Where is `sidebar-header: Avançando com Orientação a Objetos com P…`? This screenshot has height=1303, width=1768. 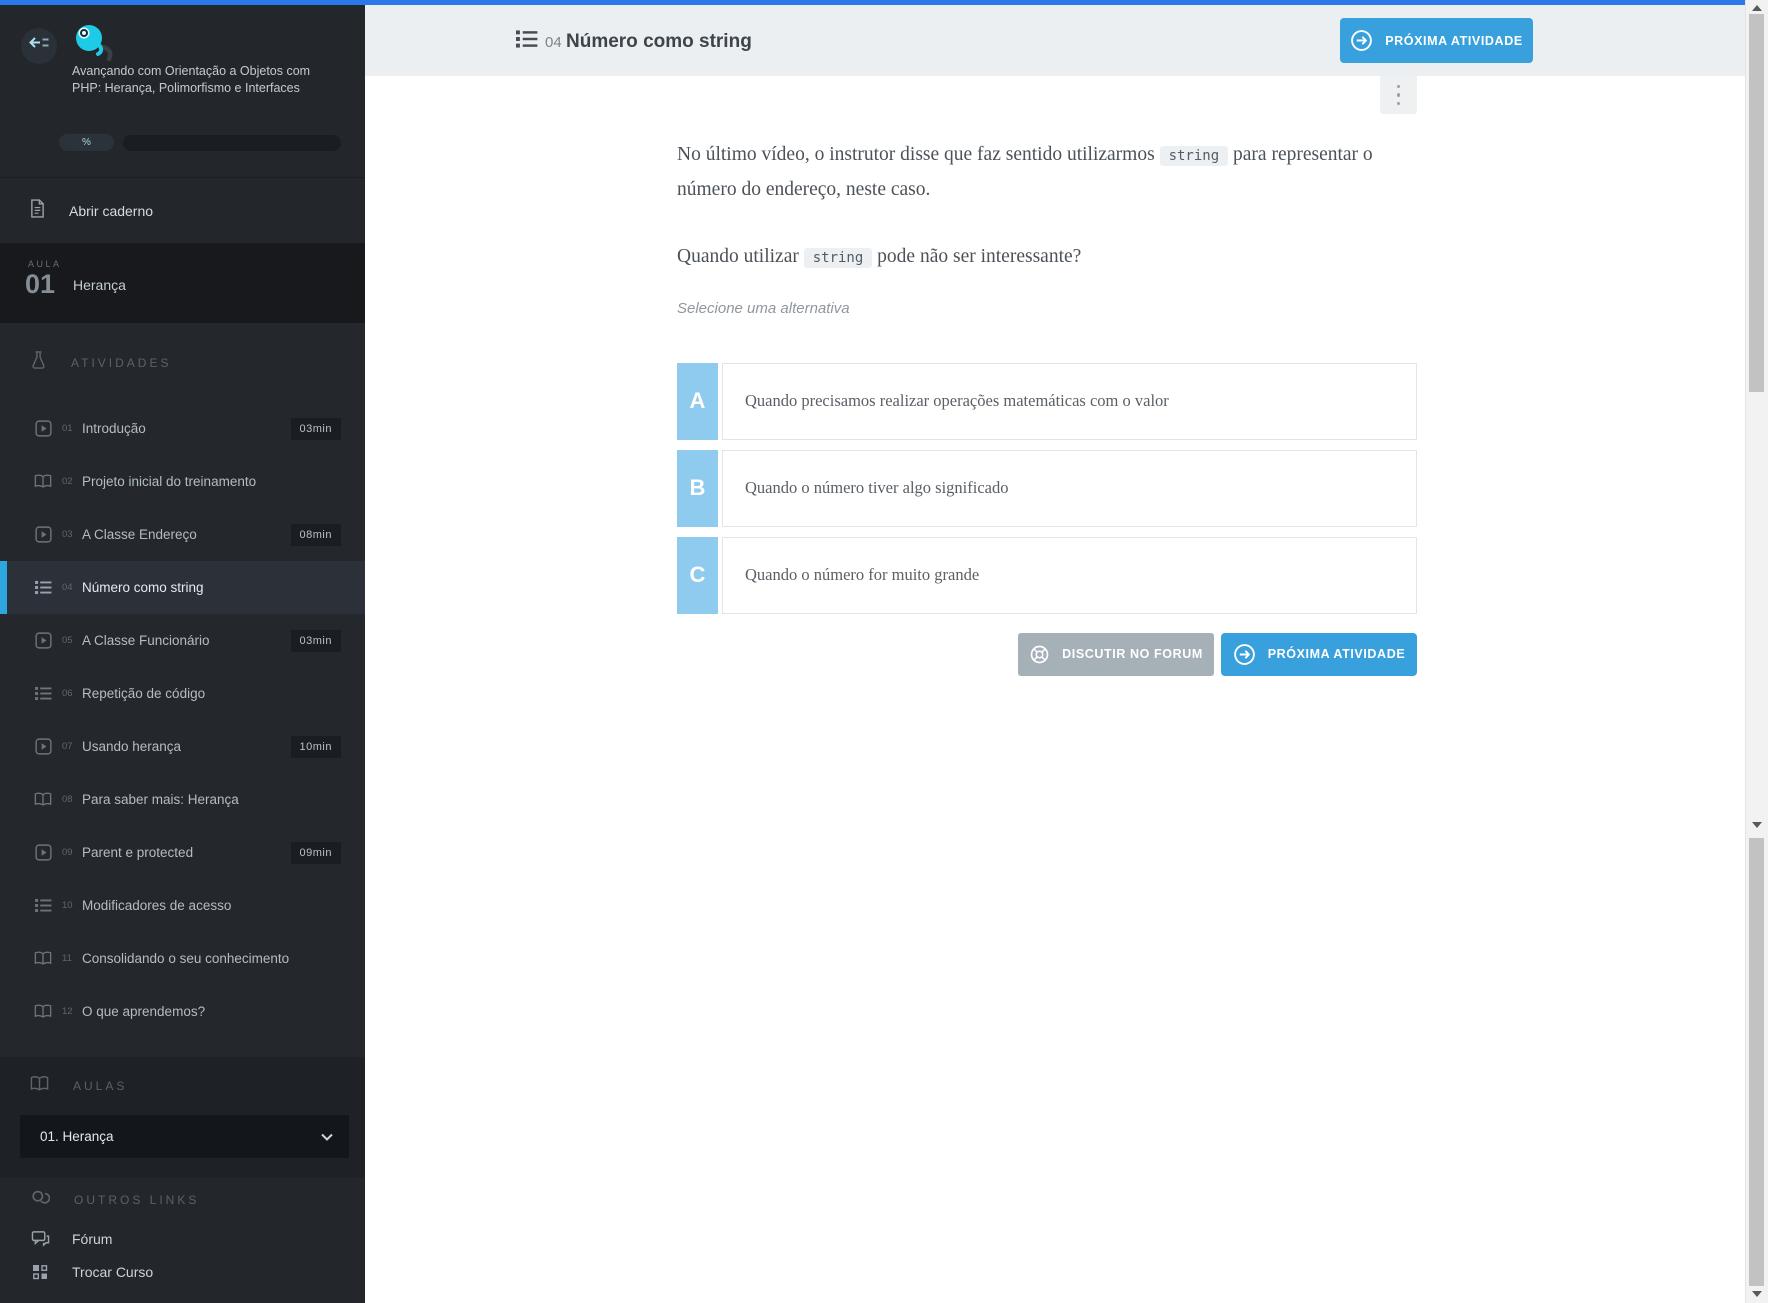
sidebar-header: Avançando com Orientação a Objetos com P… is located at coordinates (182, 91).